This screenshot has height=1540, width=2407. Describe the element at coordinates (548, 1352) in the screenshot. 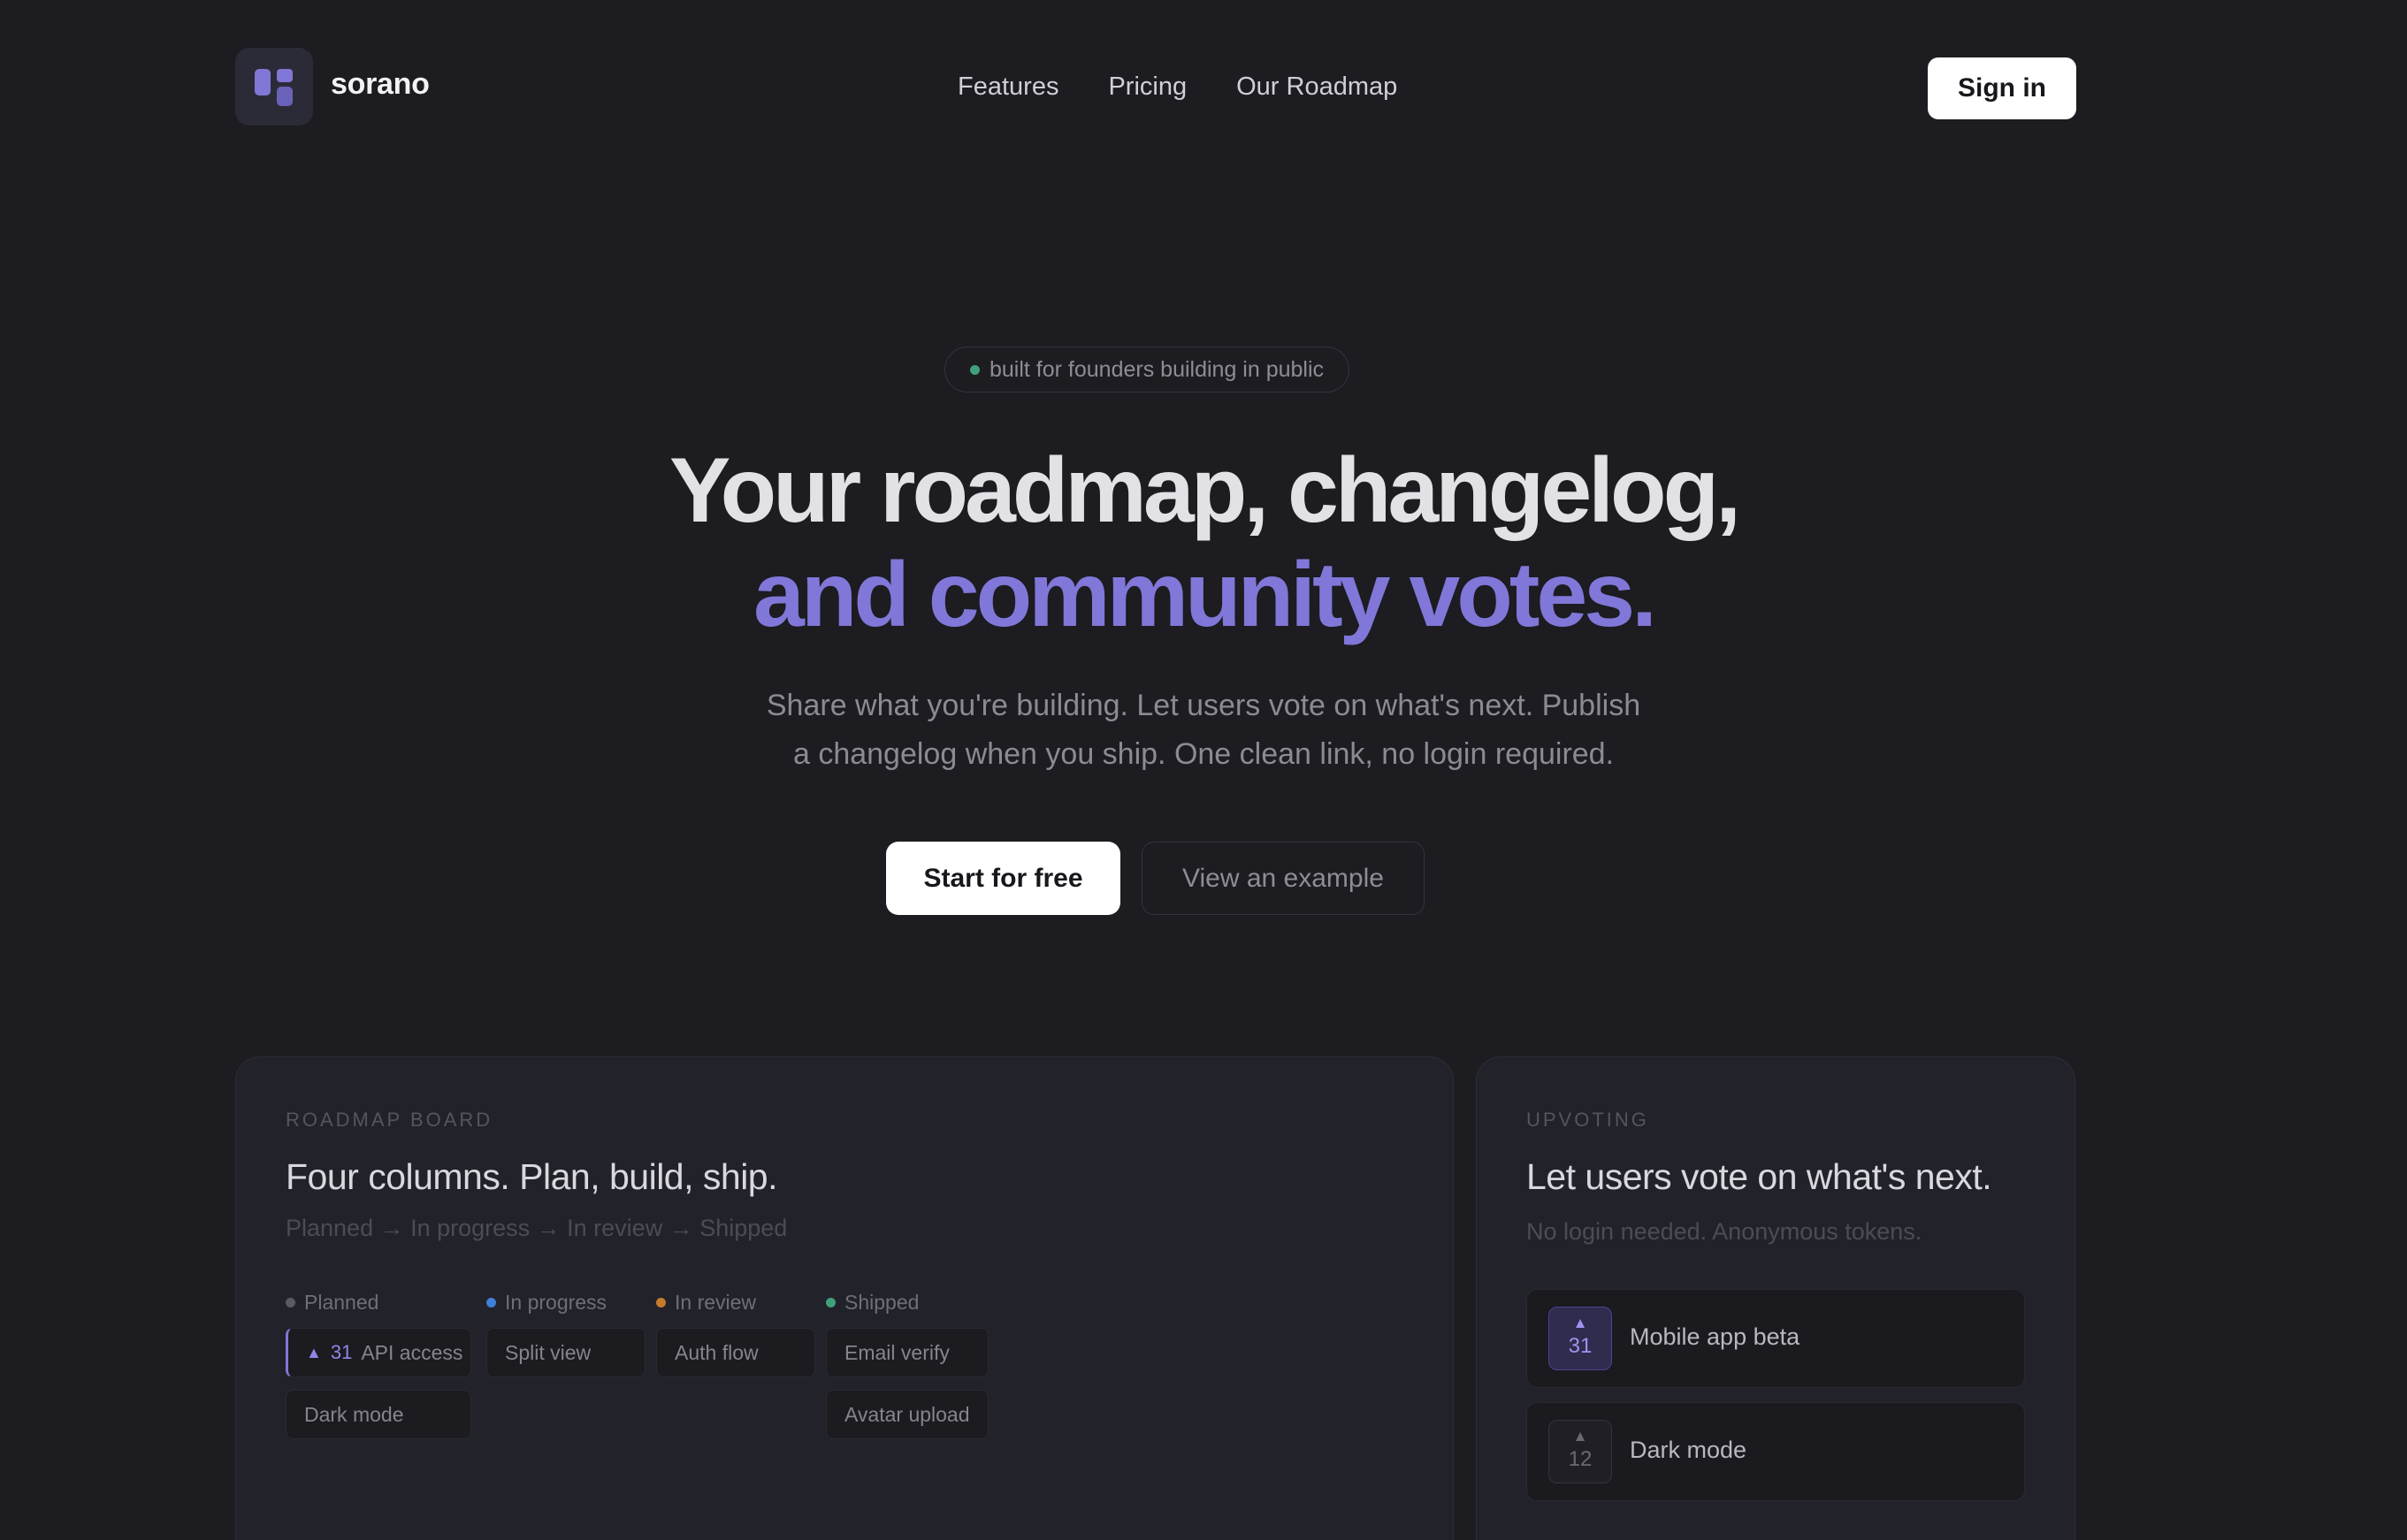

I see `item-label: Split view` at that location.